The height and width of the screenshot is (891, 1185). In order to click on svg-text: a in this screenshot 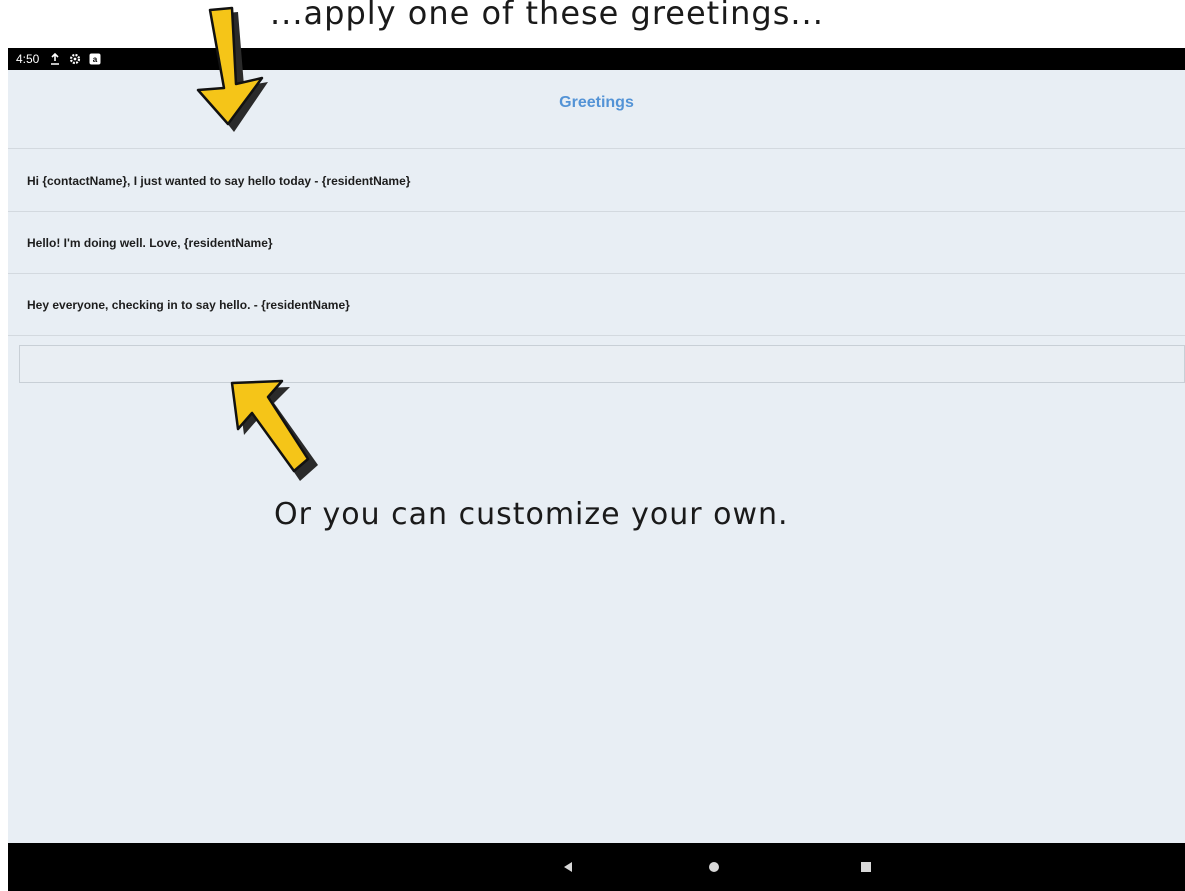, I will do `click(95, 59)`.